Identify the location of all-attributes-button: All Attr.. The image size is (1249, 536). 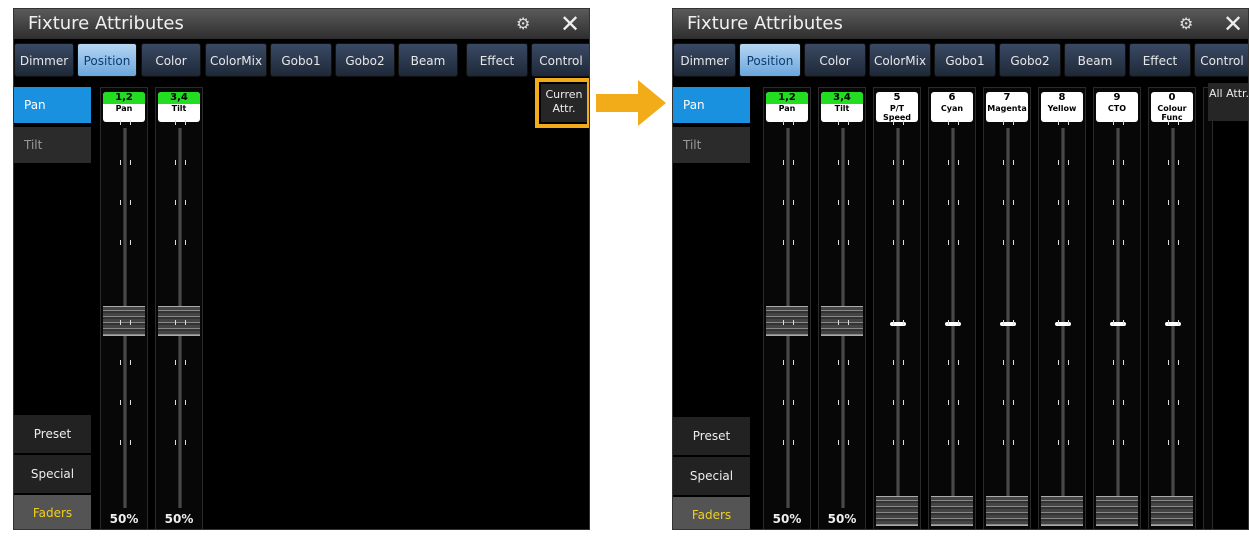
(1228, 102).